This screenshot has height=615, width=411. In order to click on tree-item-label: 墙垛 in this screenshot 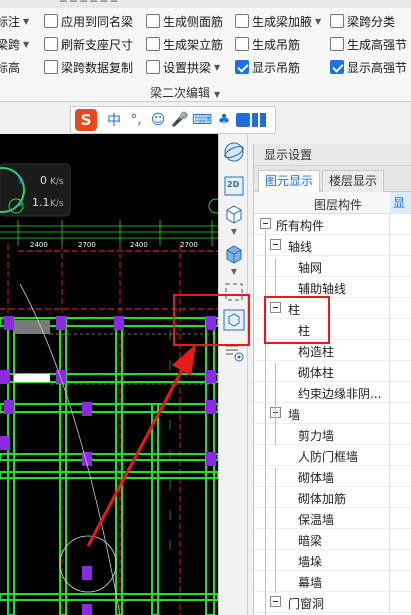, I will do `click(310, 562)`.